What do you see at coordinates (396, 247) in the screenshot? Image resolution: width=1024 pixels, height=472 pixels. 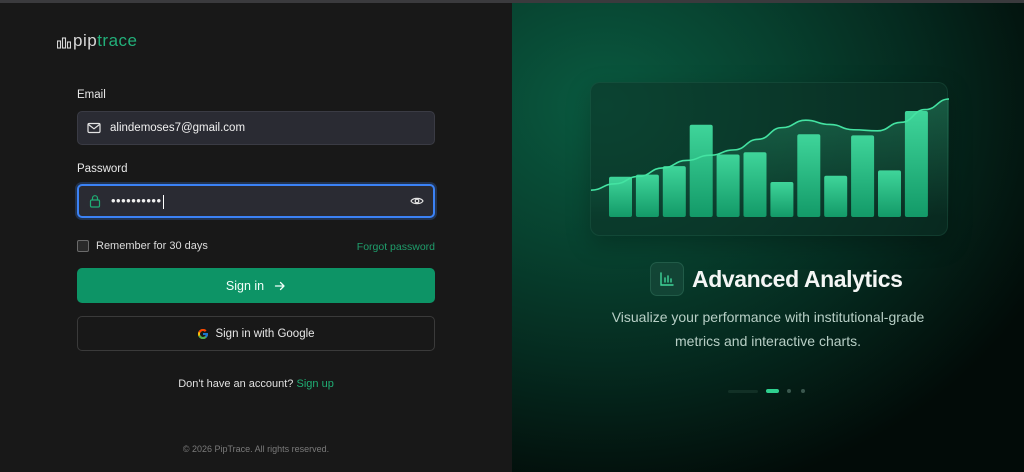 I see `forgot-password-link: Forgot password` at bounding box center [396, 247].